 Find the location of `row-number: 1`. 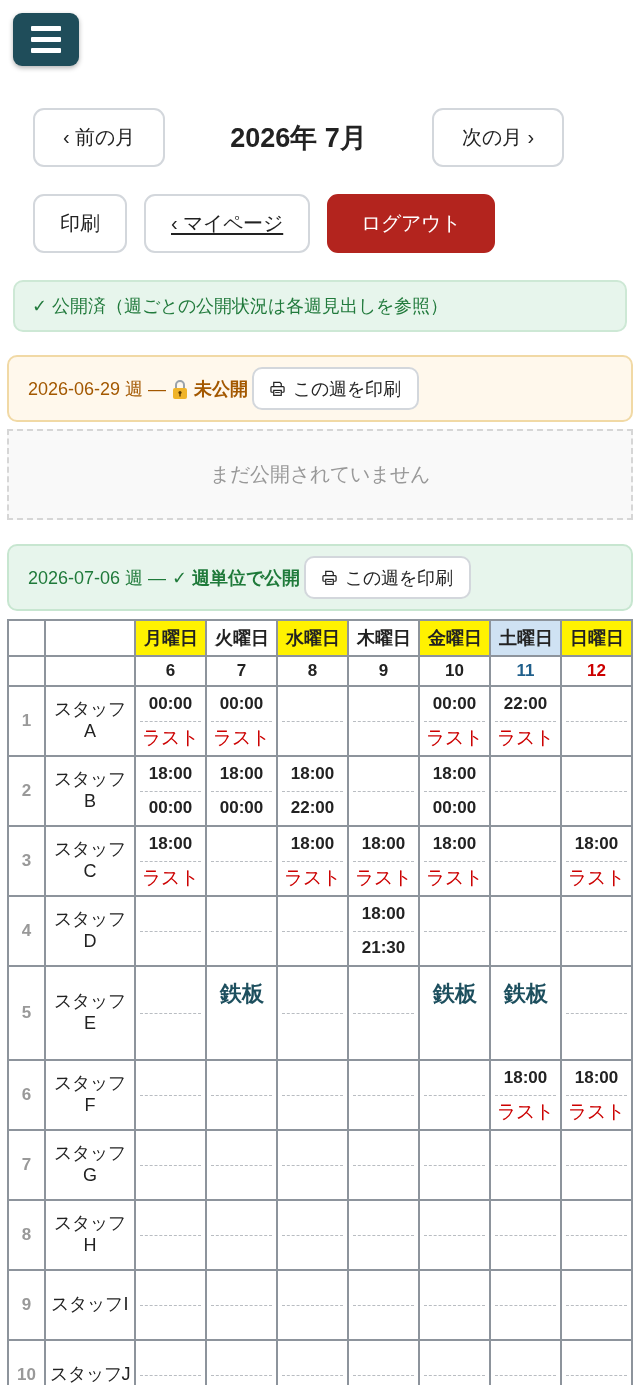

row-number: 1 is located at coordinates (26, 721).